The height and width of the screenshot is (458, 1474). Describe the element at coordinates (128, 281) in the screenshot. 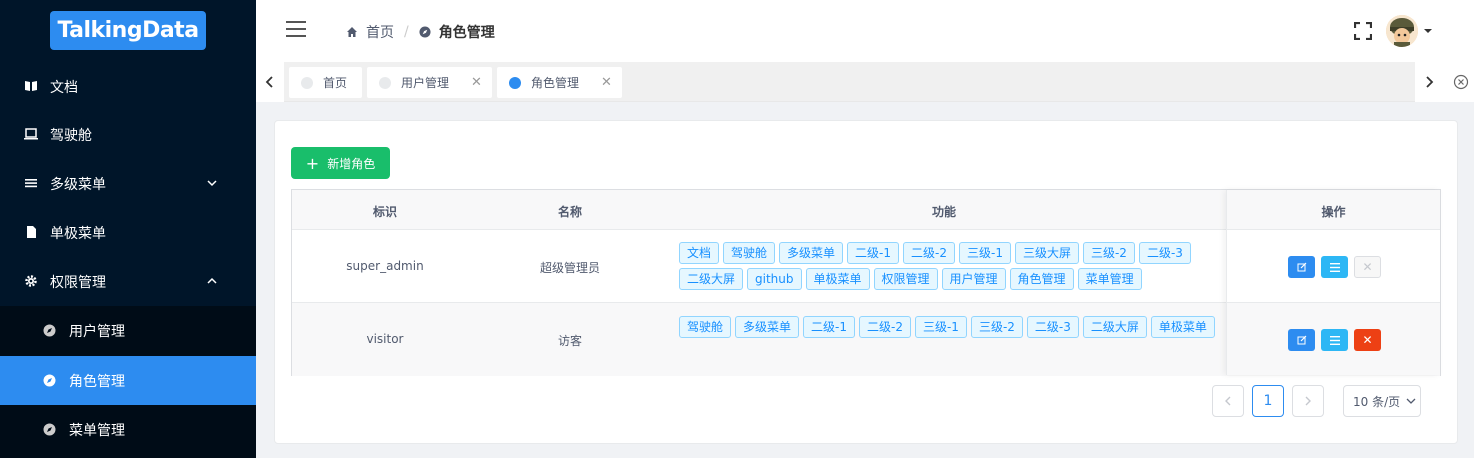

I see `sidebar-item-permissions: 权限管理` at that location.